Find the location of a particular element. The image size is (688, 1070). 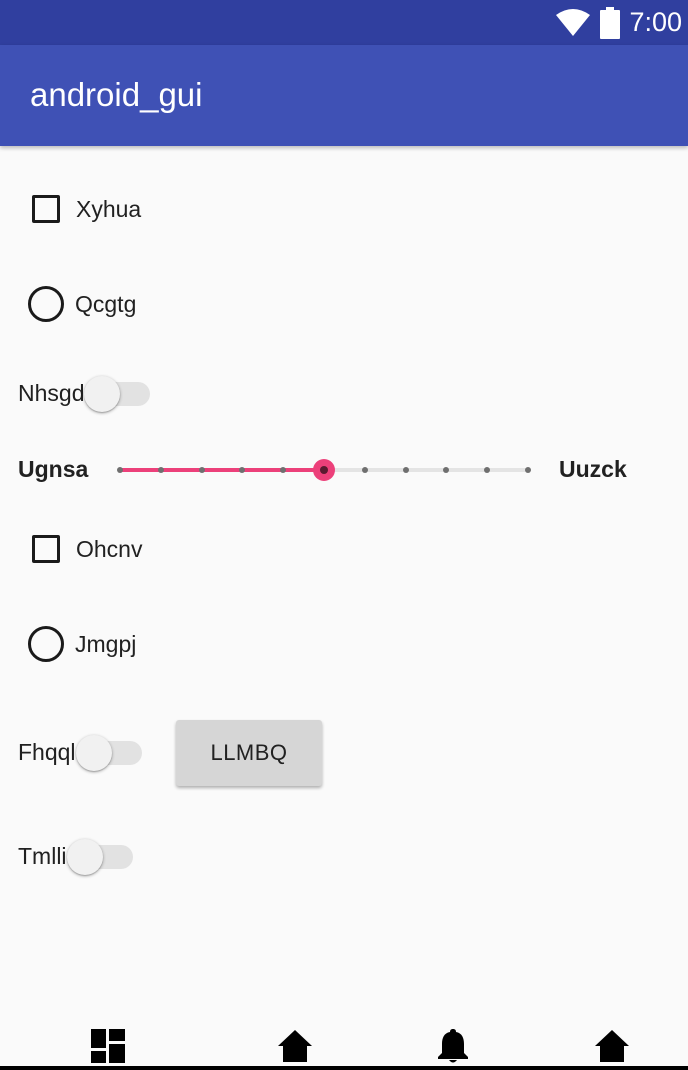

radio-label: Qcgtg is located at coordinates (106, 303).